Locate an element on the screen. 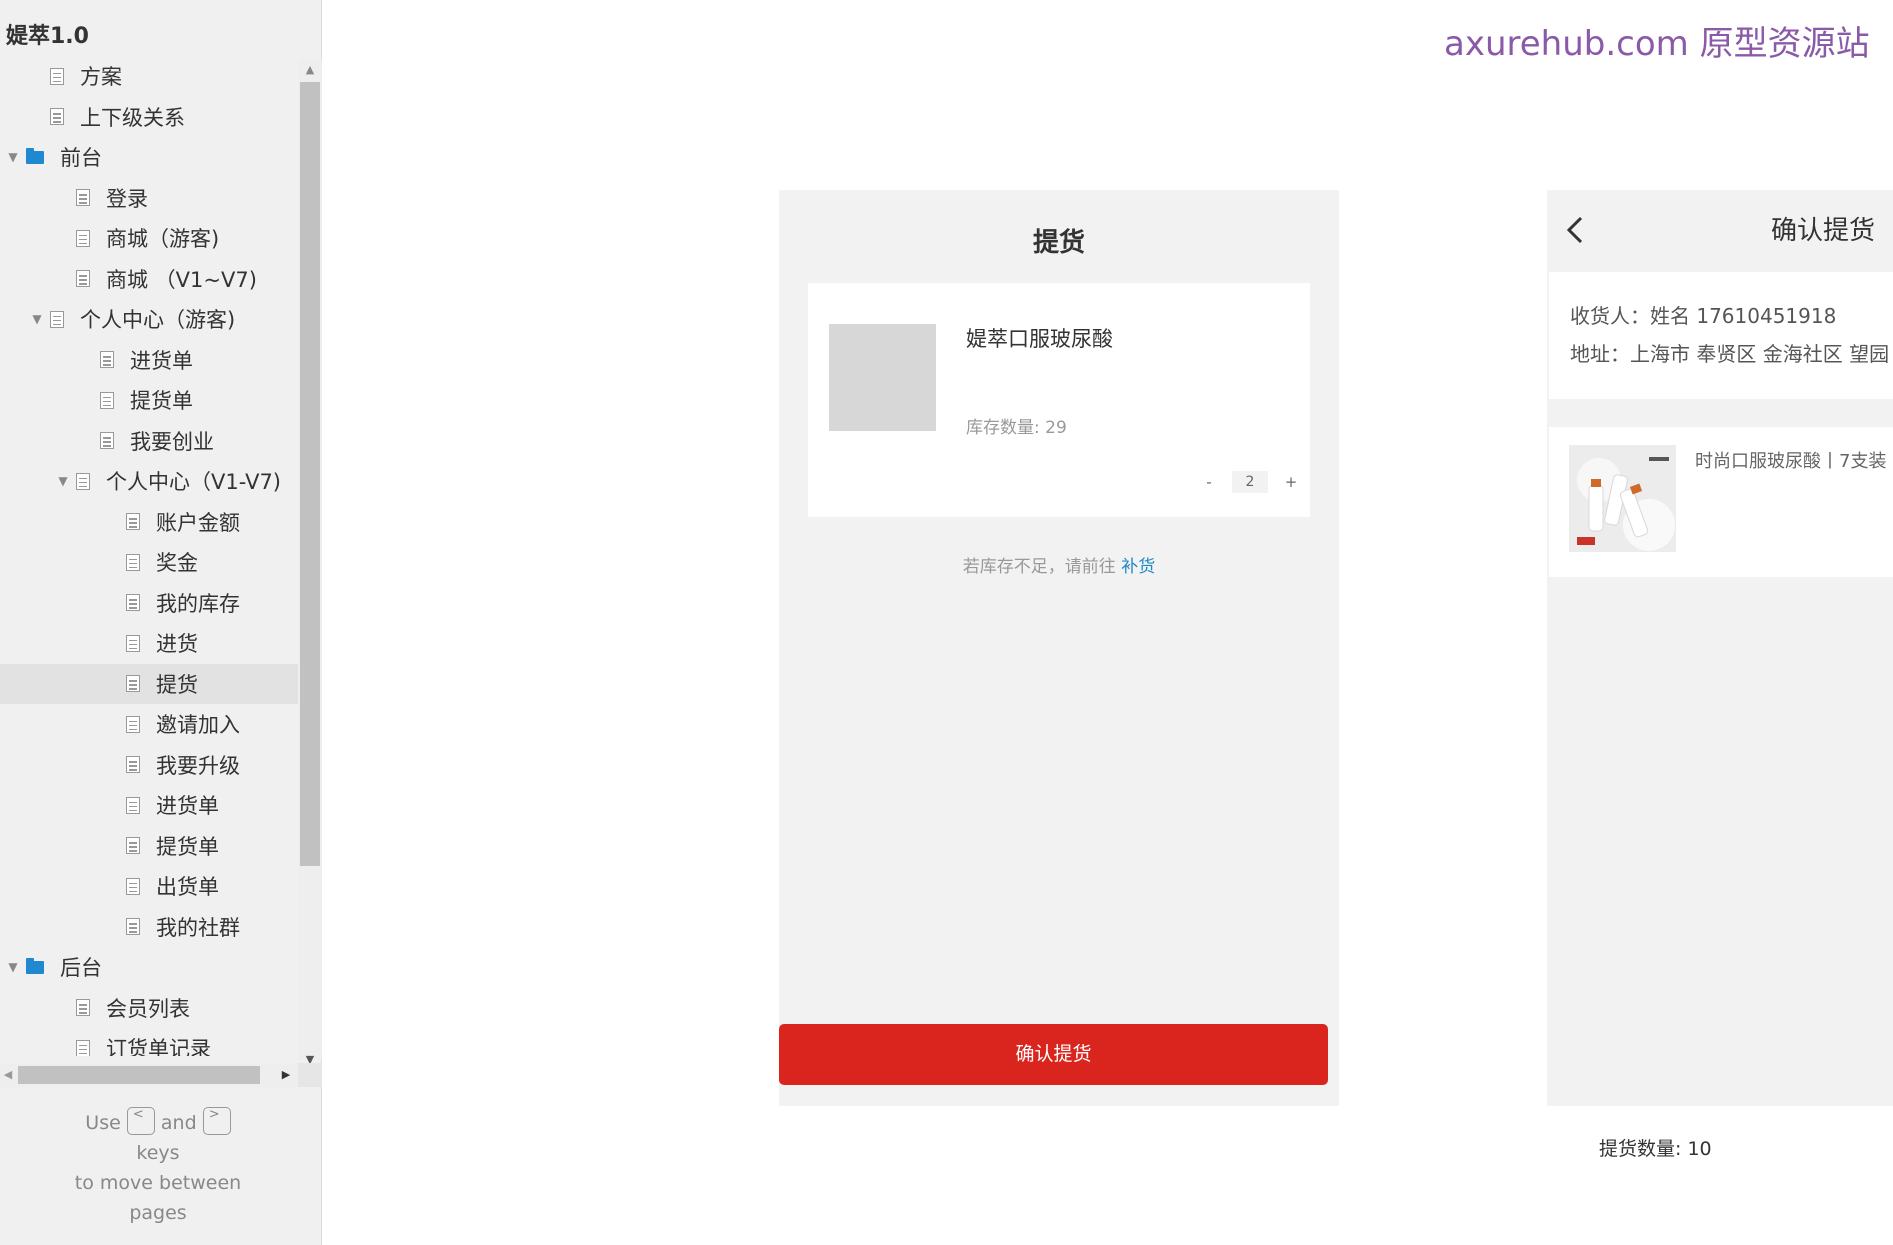 This screenshot has height=1245, width=1893. decrease-button: - is located at coordinates (1209, 482).